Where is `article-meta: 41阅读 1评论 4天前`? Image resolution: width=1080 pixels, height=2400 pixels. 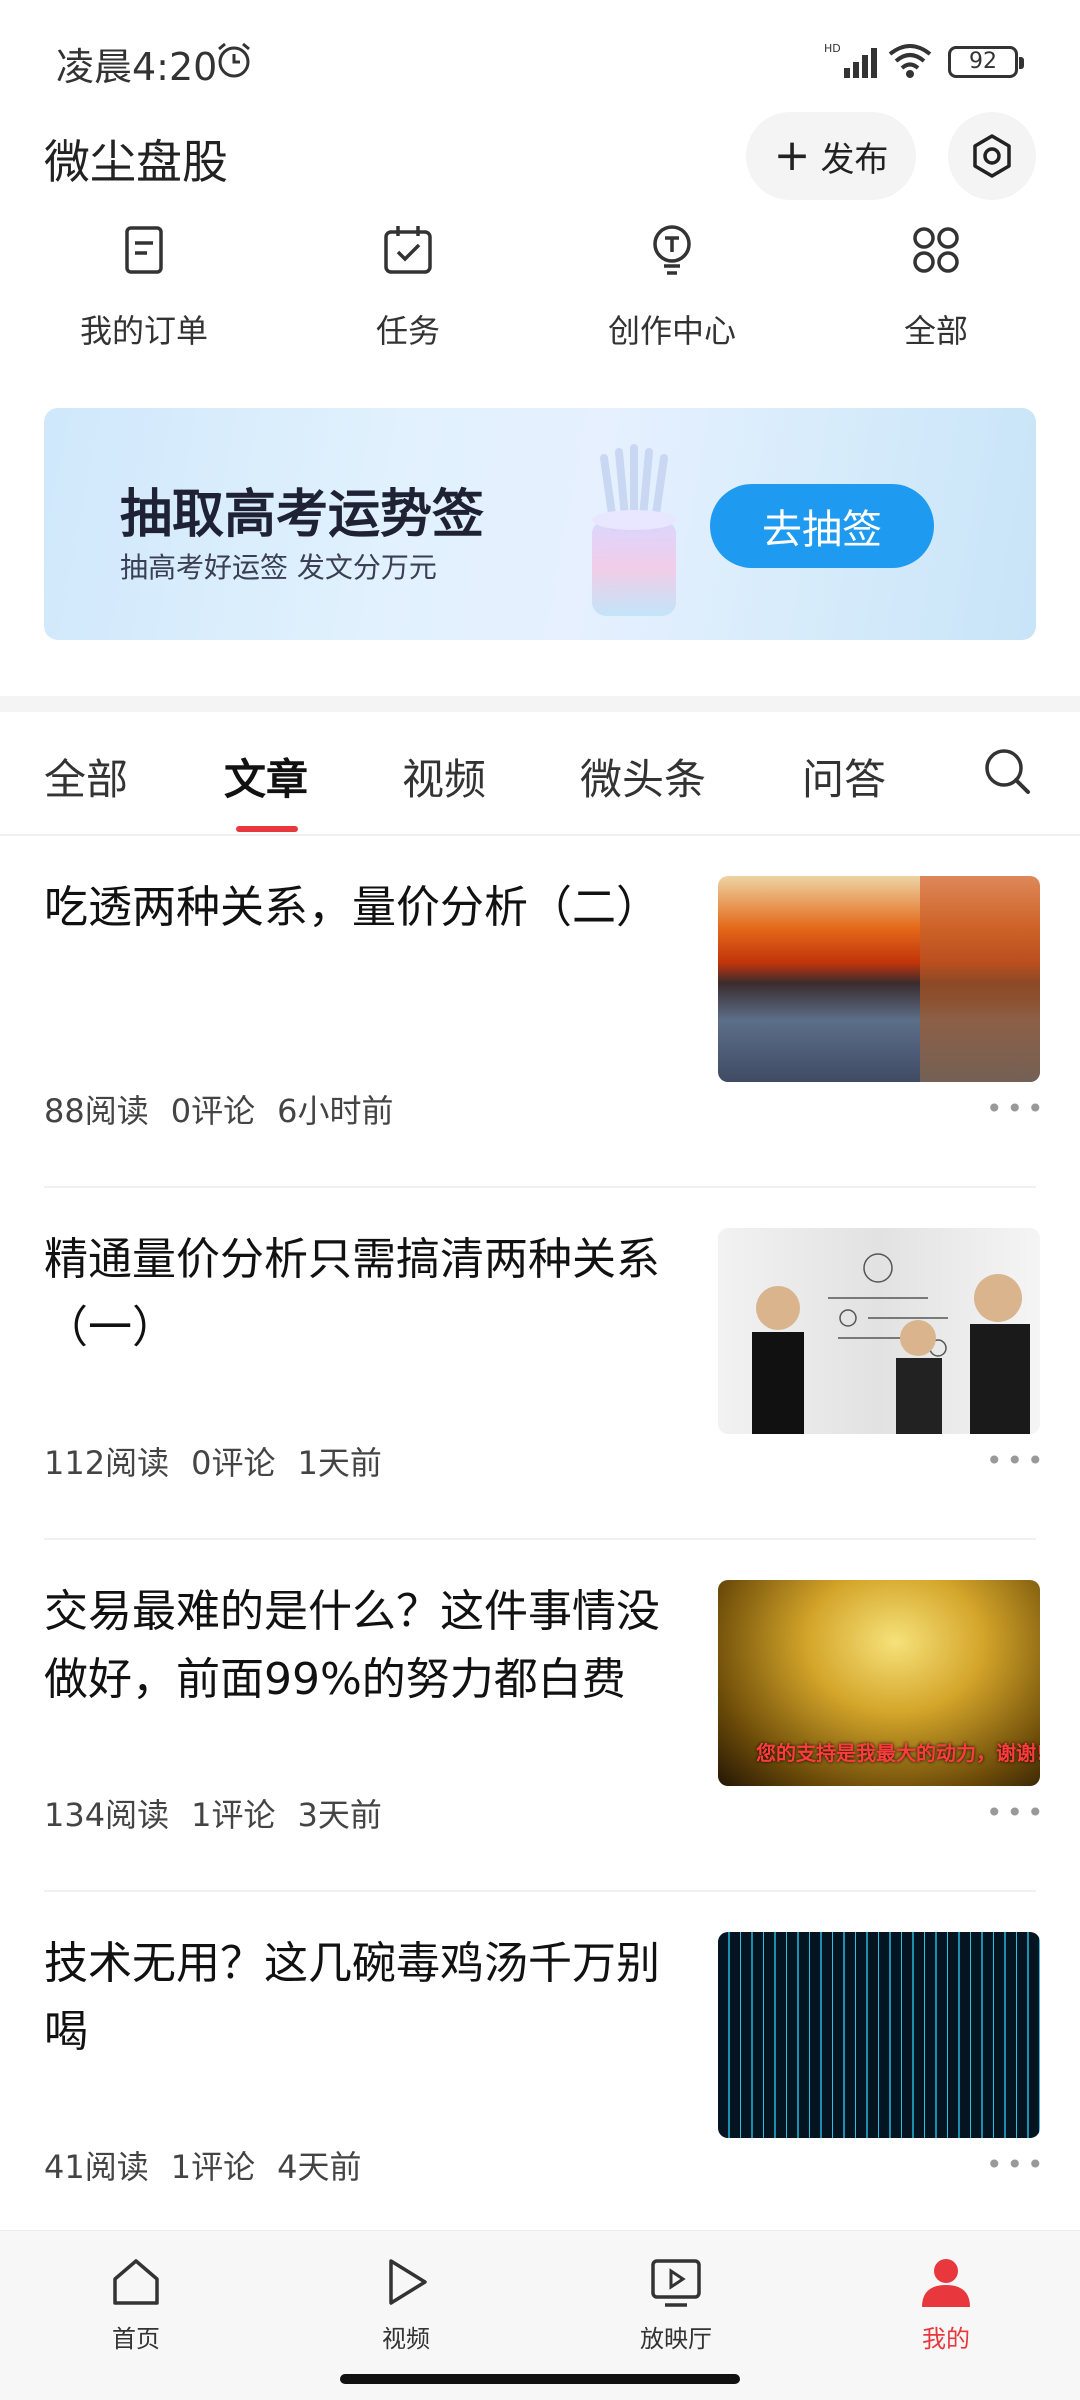 article-meta: 41阅读 1评论 4天前 is located at coordinates (213, 2165).